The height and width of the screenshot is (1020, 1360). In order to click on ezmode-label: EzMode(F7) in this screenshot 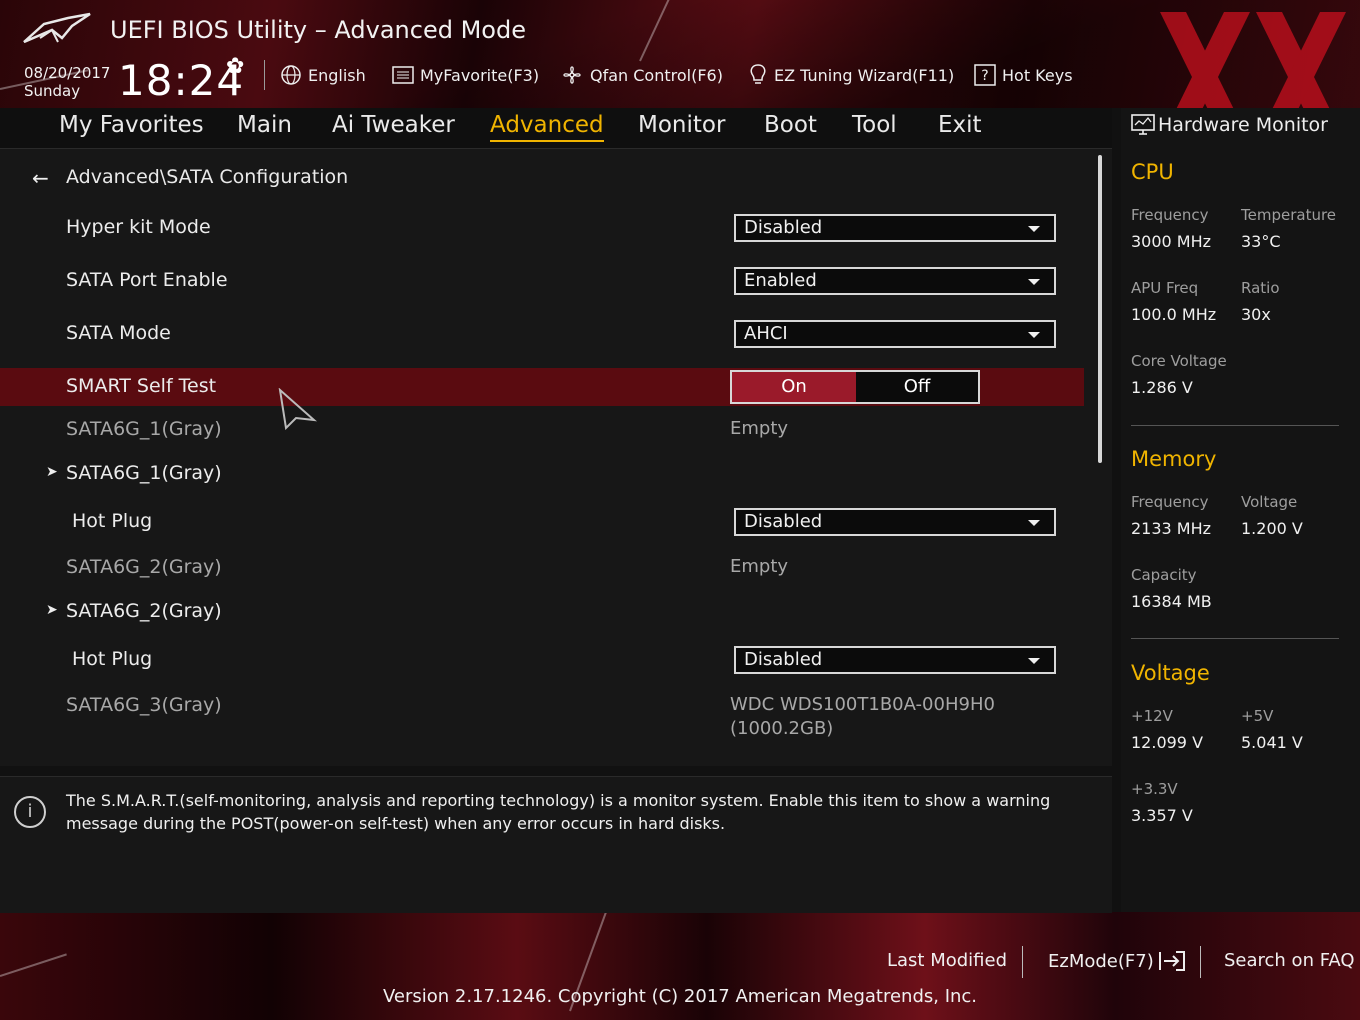, I will do `click(1101, 961)`.